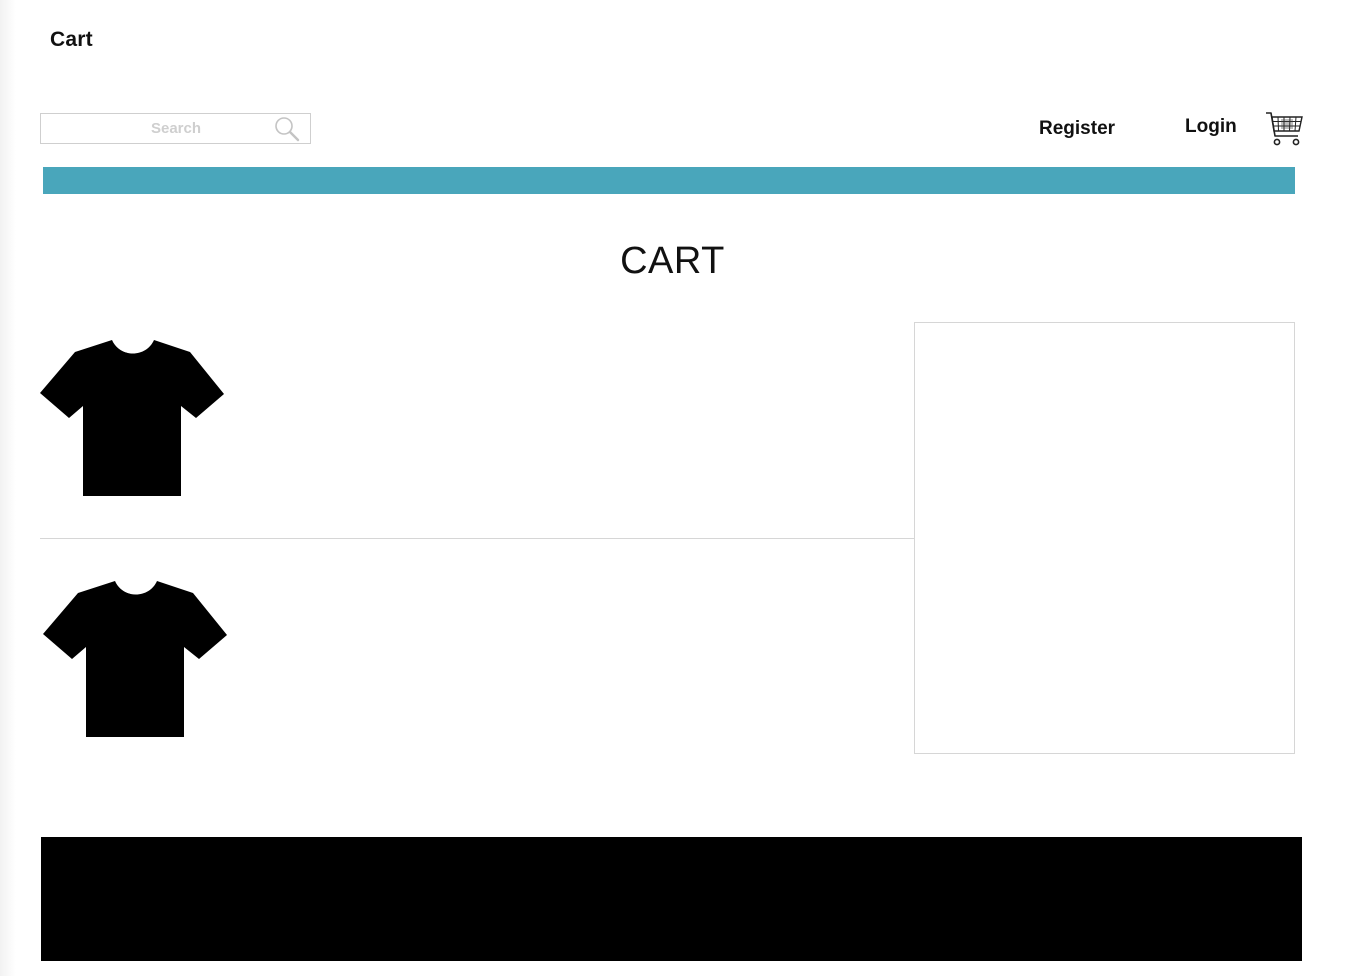  Describe the element at coordinates (1104, 538) in the screenshot. I see `order-summary-panel` at that location.